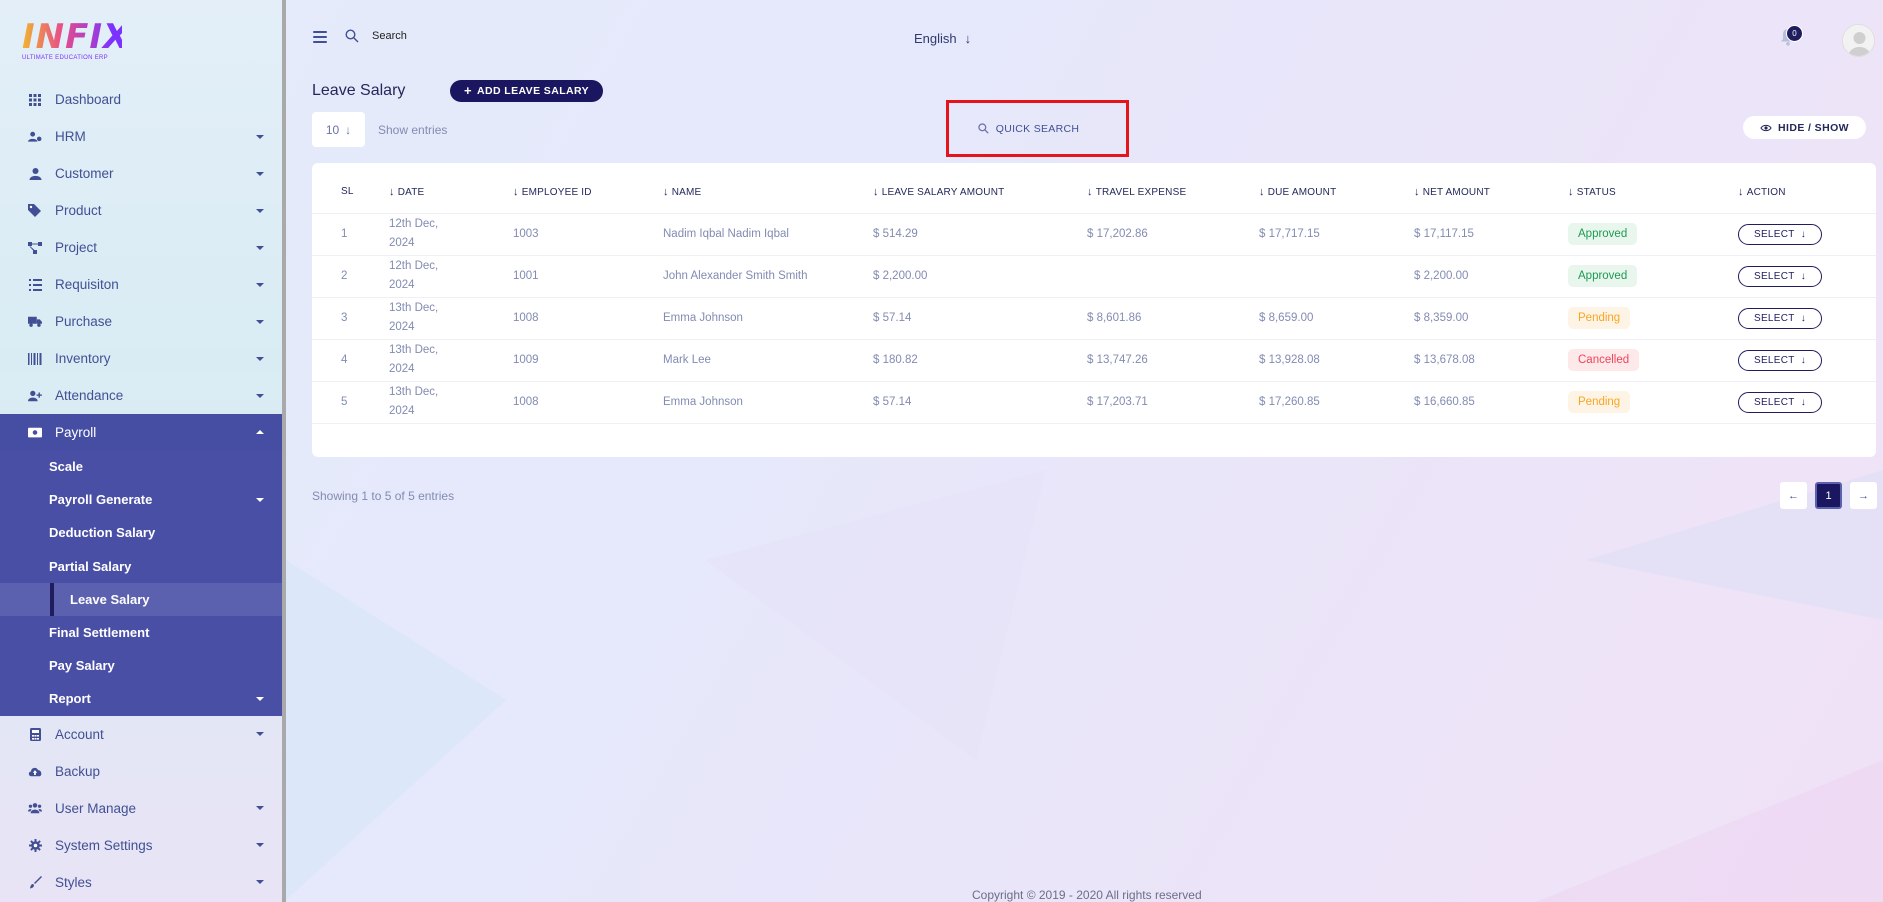 This screenshot has height=902, width=1883. Describe the element at coordinates (141, 599) in the screenshot. I see `submenu-item-leave-salary: Leave Salary` at that location.